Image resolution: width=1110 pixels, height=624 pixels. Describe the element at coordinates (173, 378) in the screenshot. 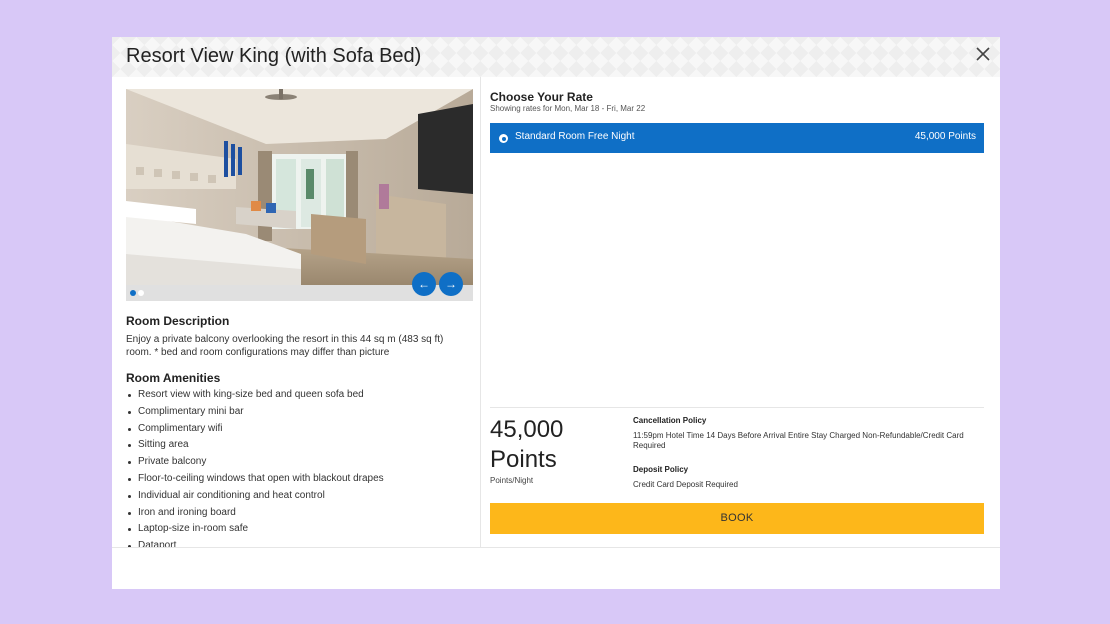

I see `room-amenities-heading: Room Amenities` at that location.